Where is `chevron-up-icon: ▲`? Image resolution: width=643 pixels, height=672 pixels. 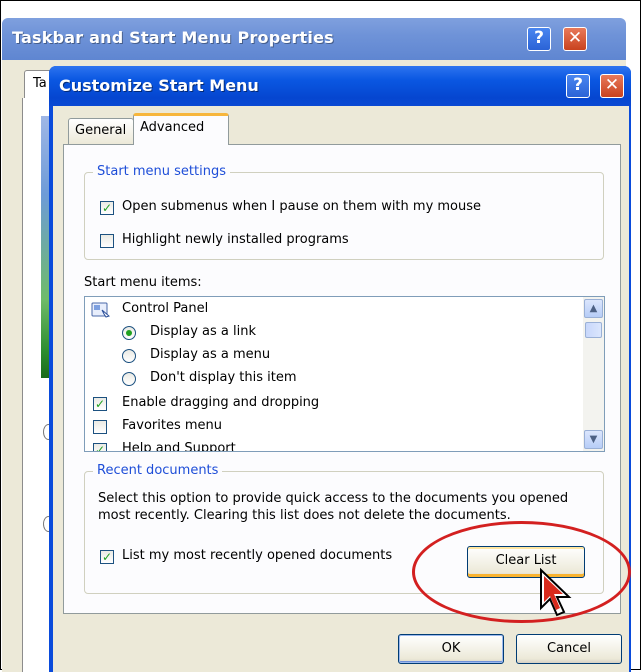 chevron-up-icon: ▲ is located at coordinates (593, 308).